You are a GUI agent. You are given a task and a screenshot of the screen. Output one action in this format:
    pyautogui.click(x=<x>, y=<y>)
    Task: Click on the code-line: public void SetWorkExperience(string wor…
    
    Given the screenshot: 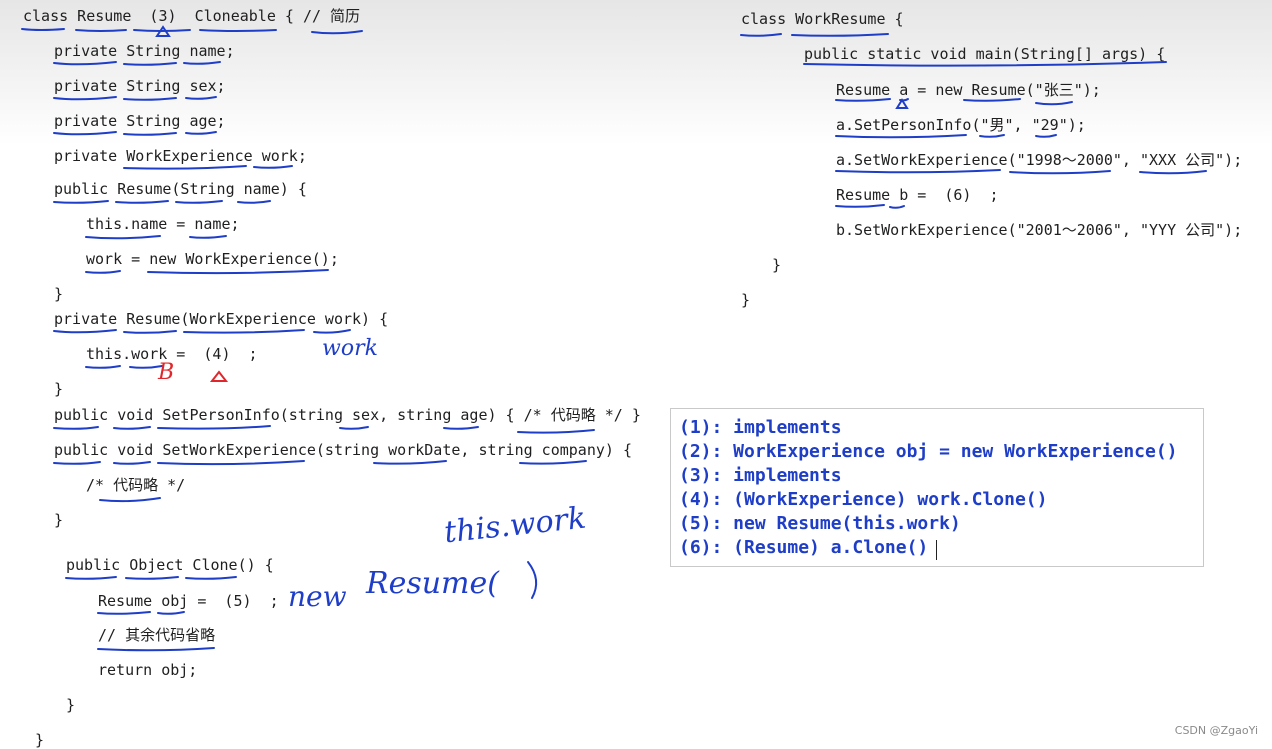 What is the action you would take?
    pyautogui.click(x=343, y=450)
    